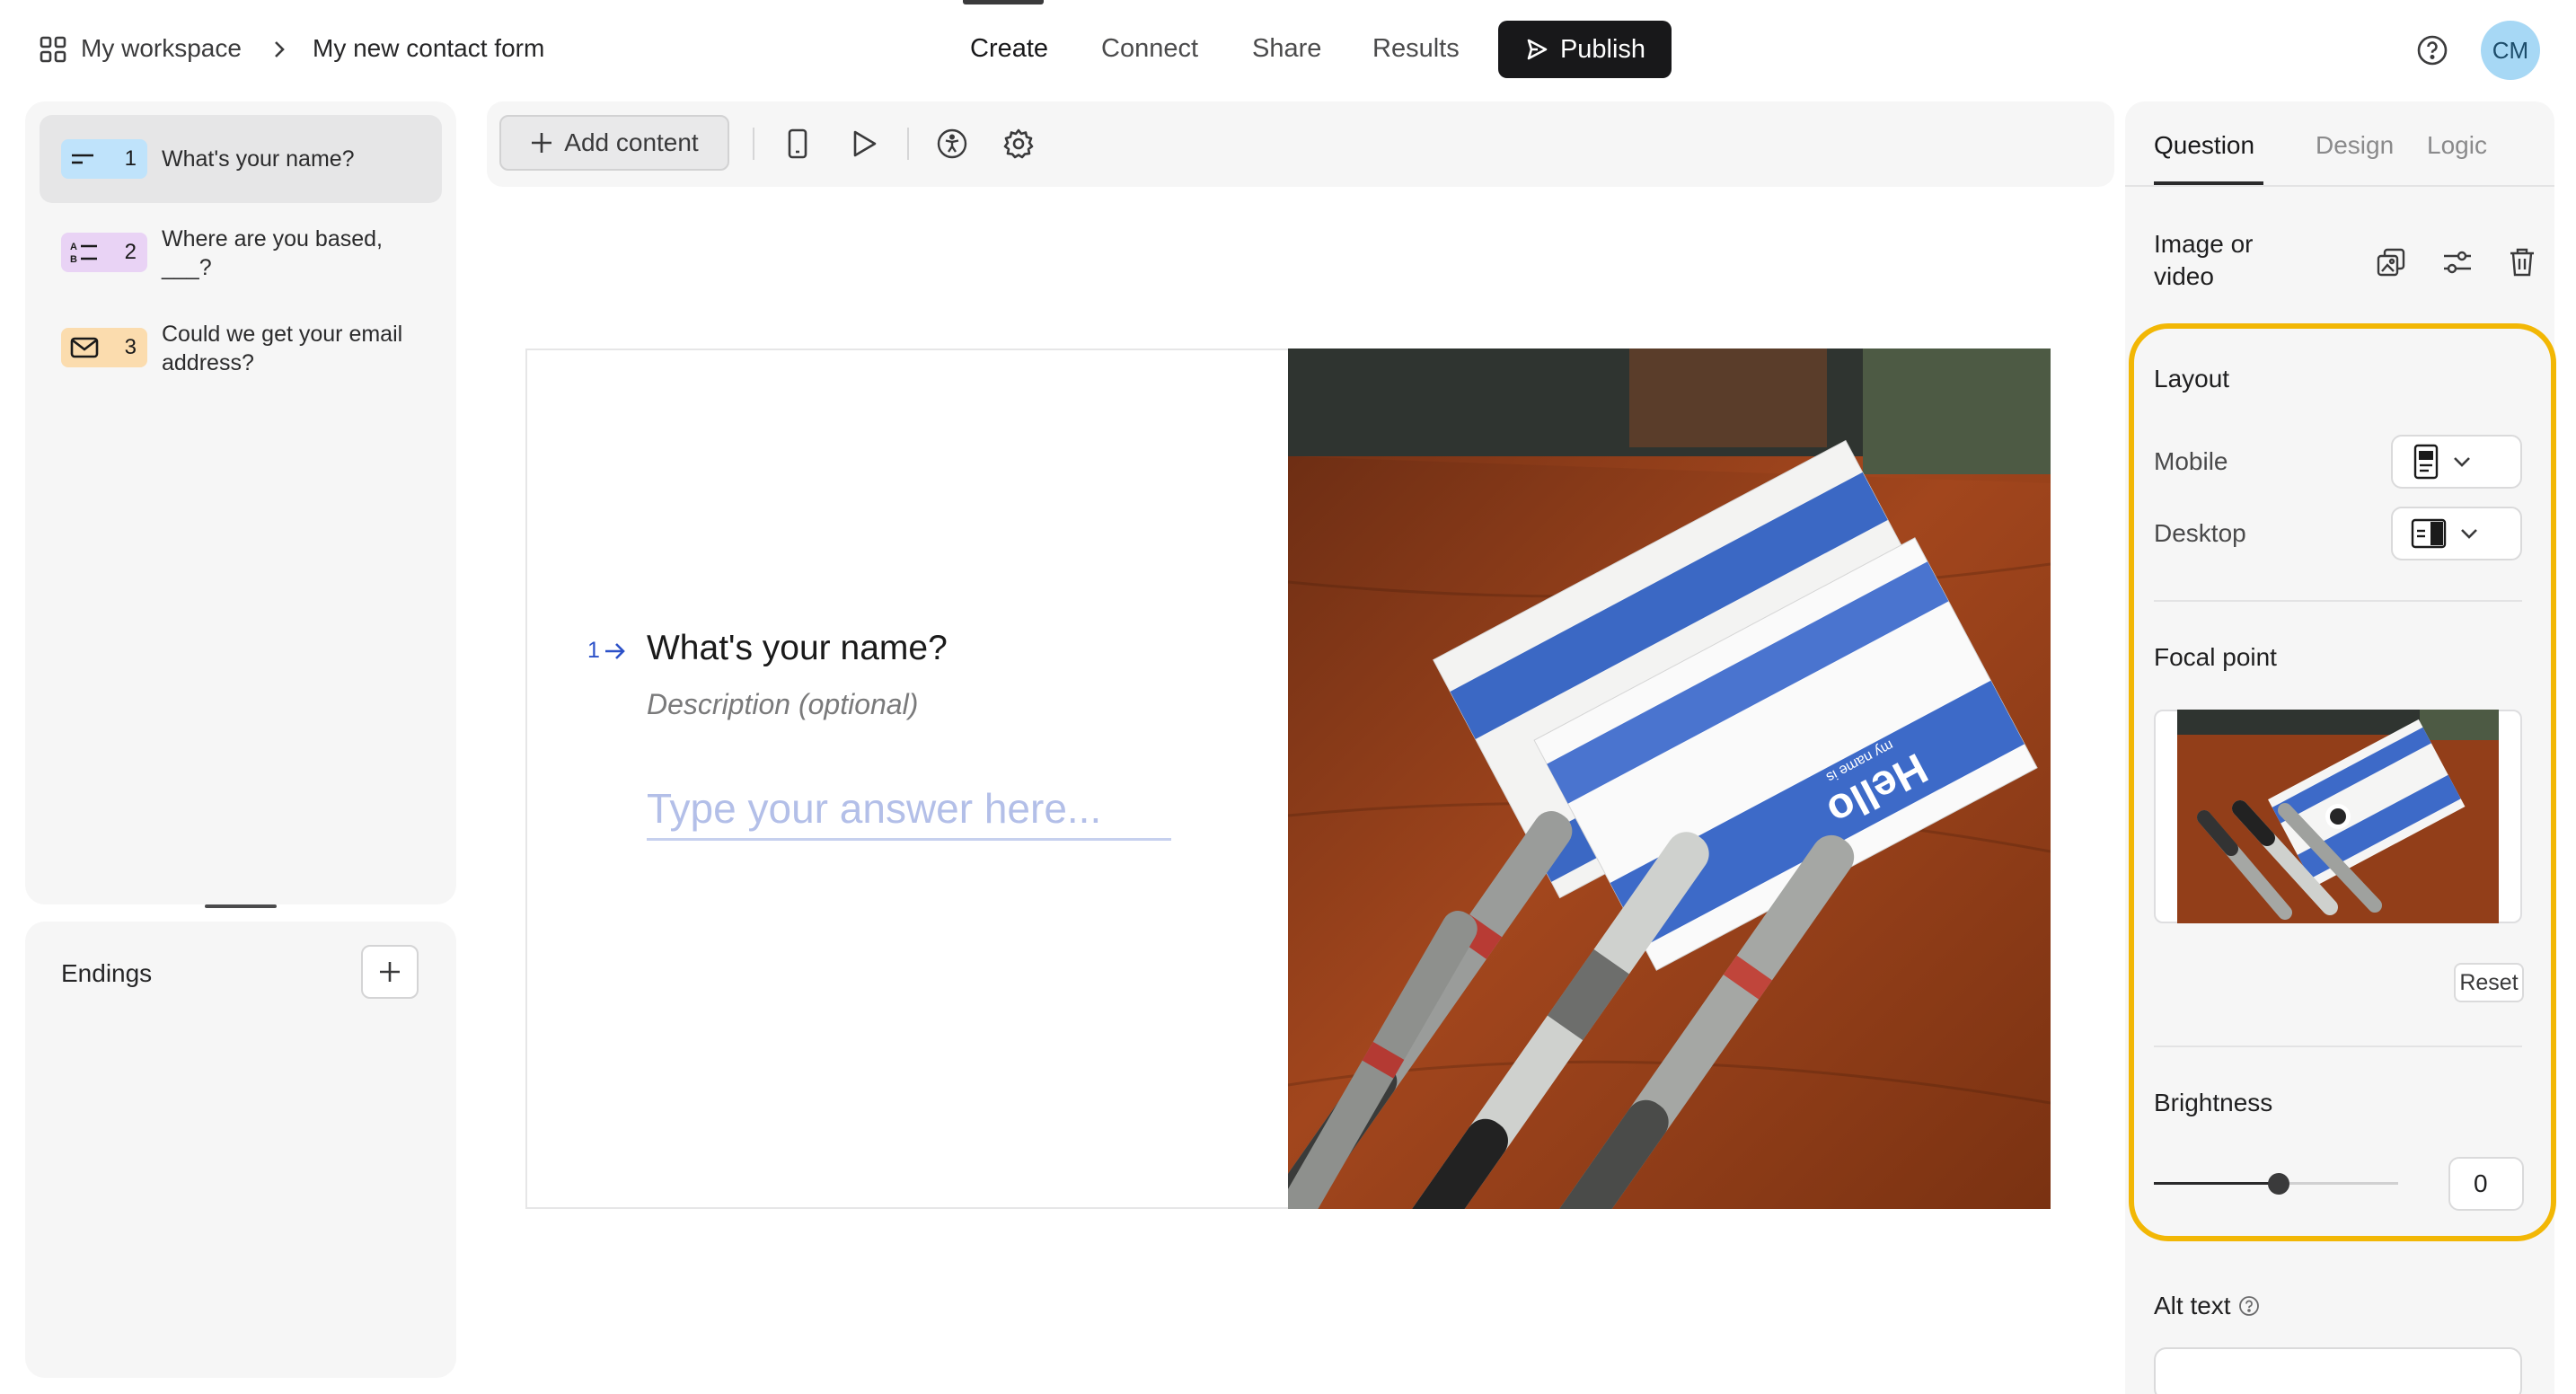  What do you see at coordinates (2457, 145) in the screenshot?
I see `tab-logic: Logic` at bounding box center [2457, 145].